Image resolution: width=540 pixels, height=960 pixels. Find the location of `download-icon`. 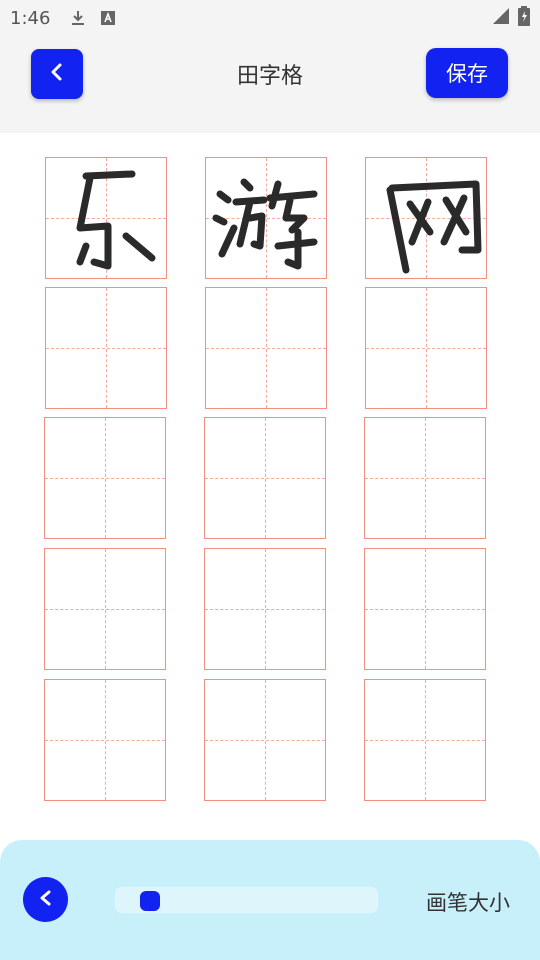

download-icon is located at coordinates (78, 18).